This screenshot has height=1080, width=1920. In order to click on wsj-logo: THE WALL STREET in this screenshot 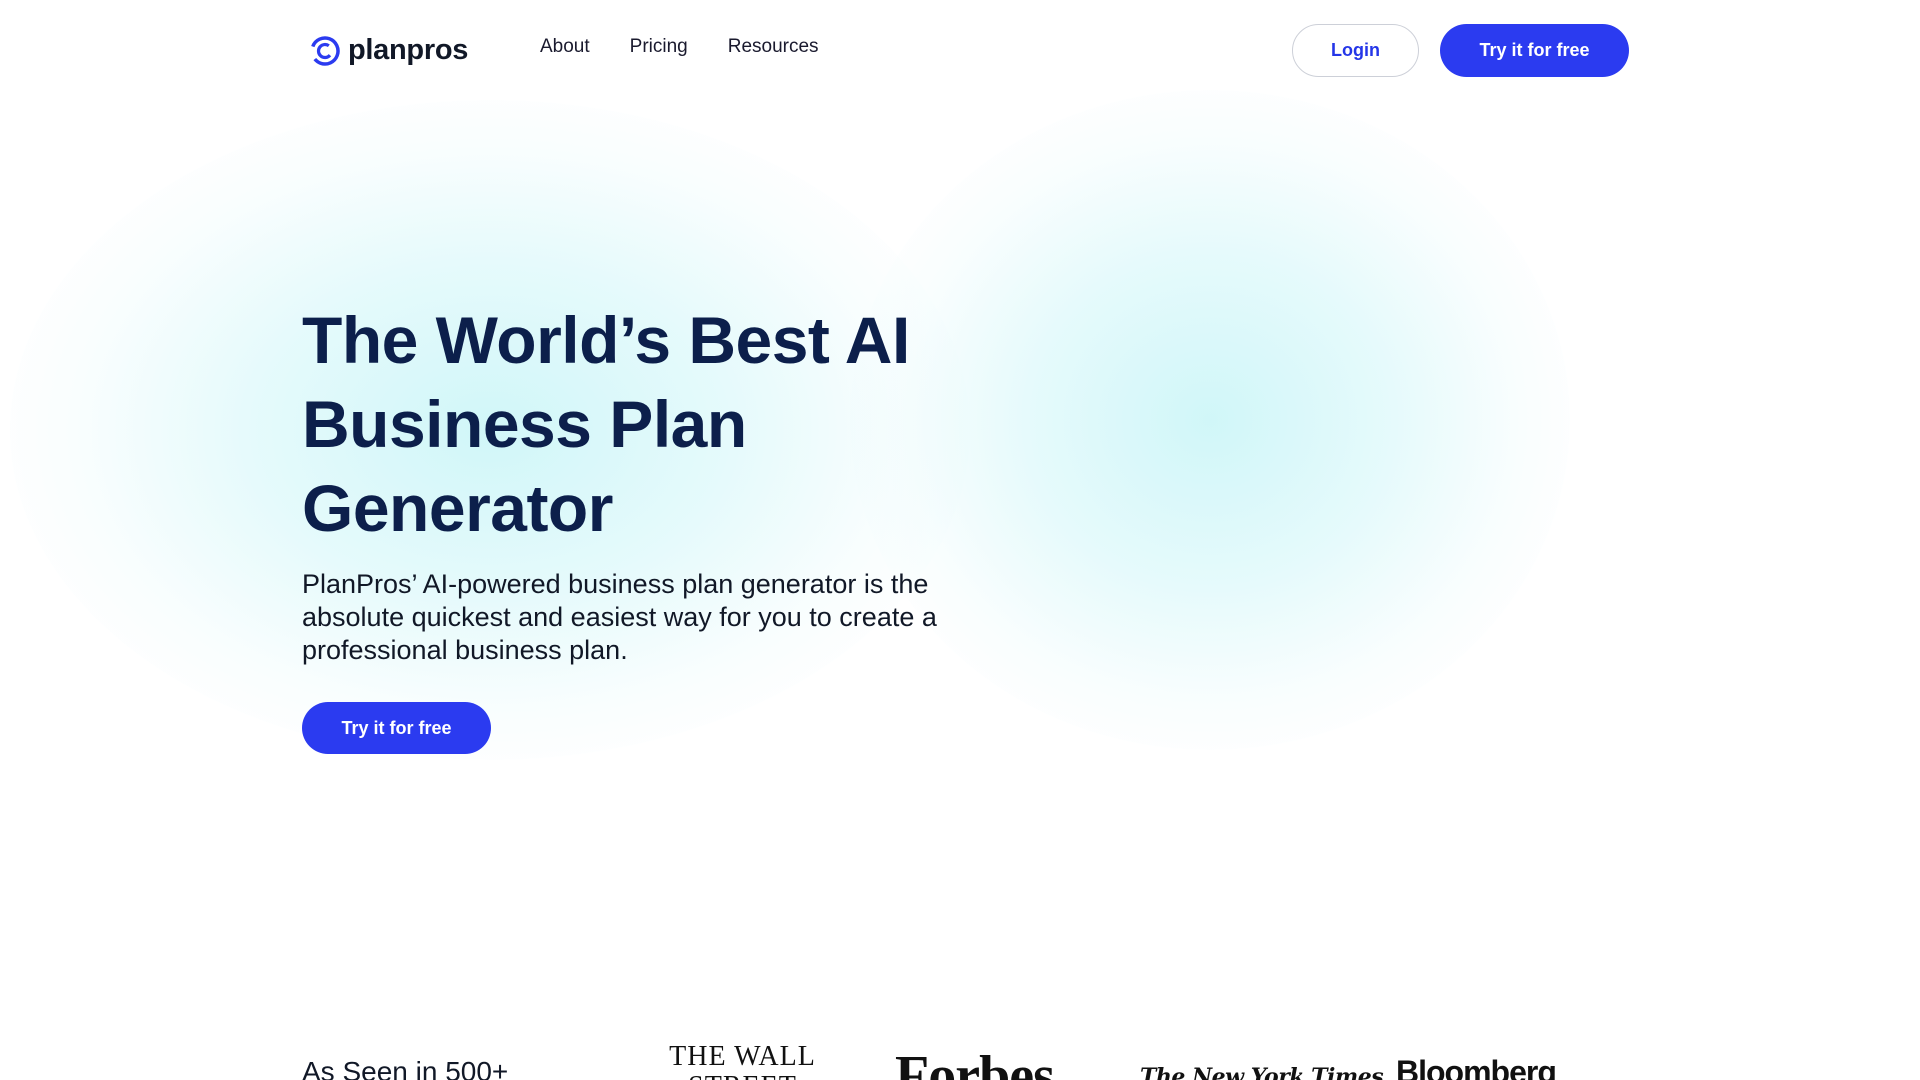, I will do `click(742, 1060)`.